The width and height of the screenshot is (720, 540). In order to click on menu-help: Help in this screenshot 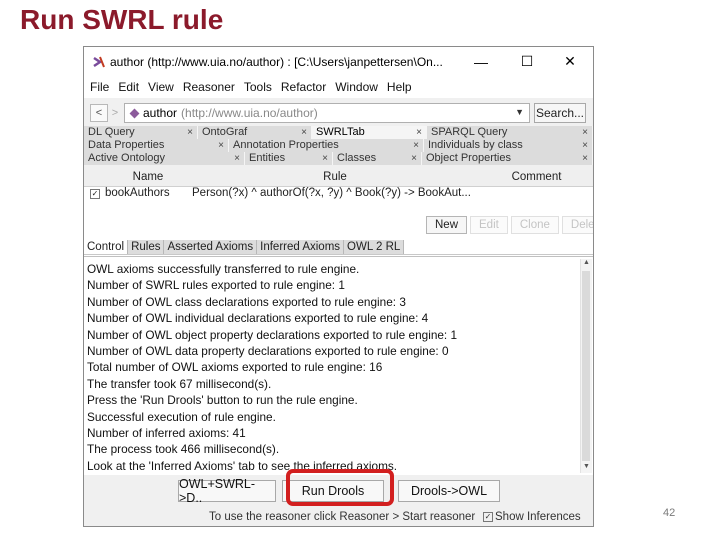, I will do `click(399, 87)`.